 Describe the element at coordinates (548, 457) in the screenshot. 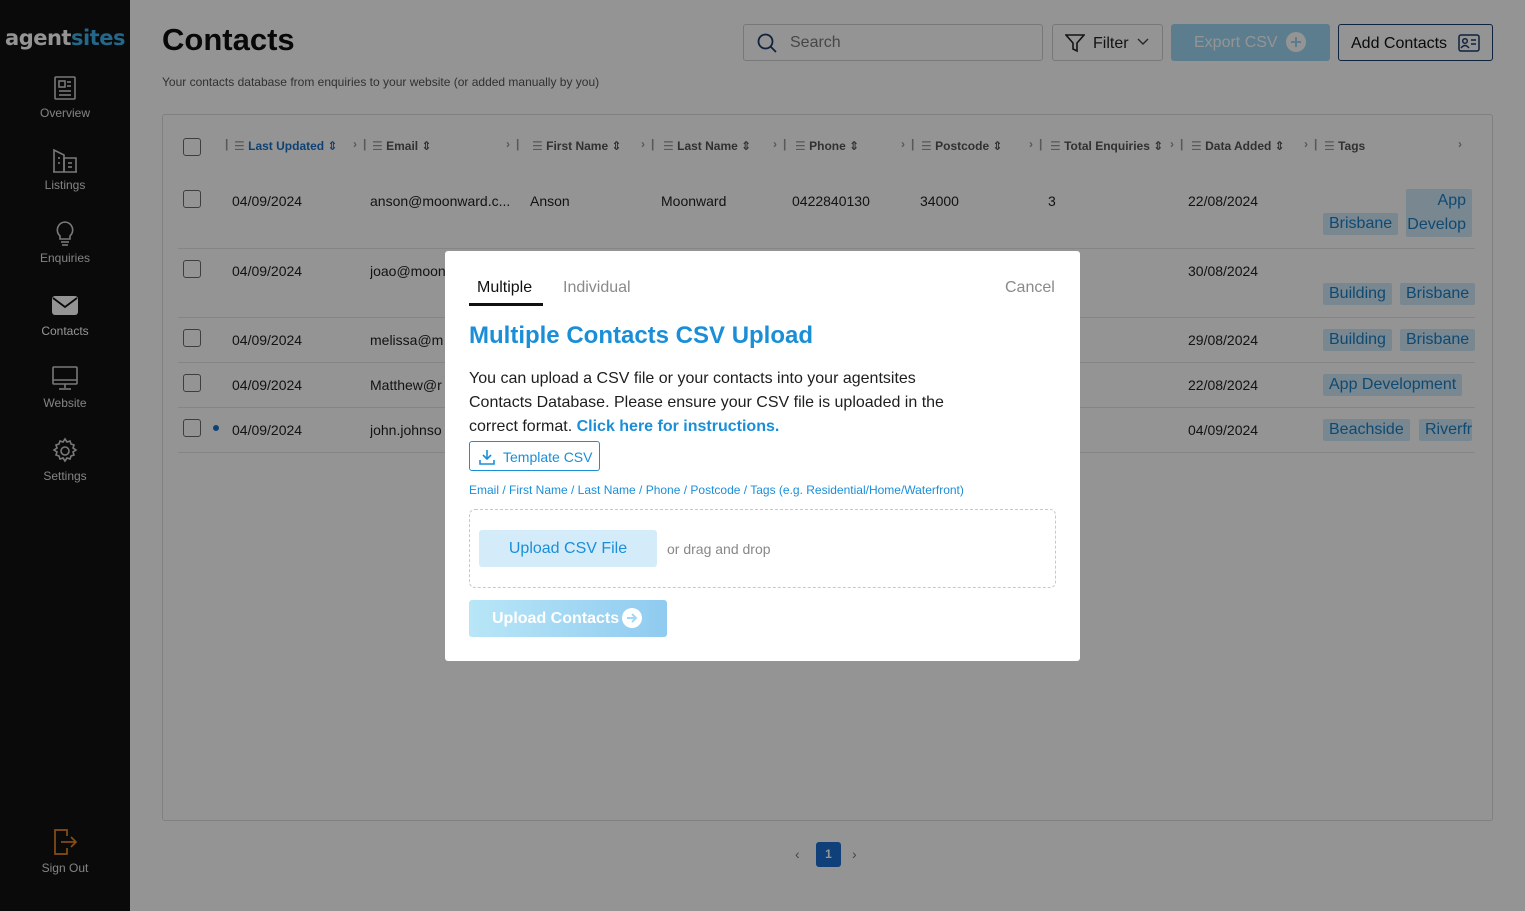

I see `template-csv-label: Template CSV` at that location.